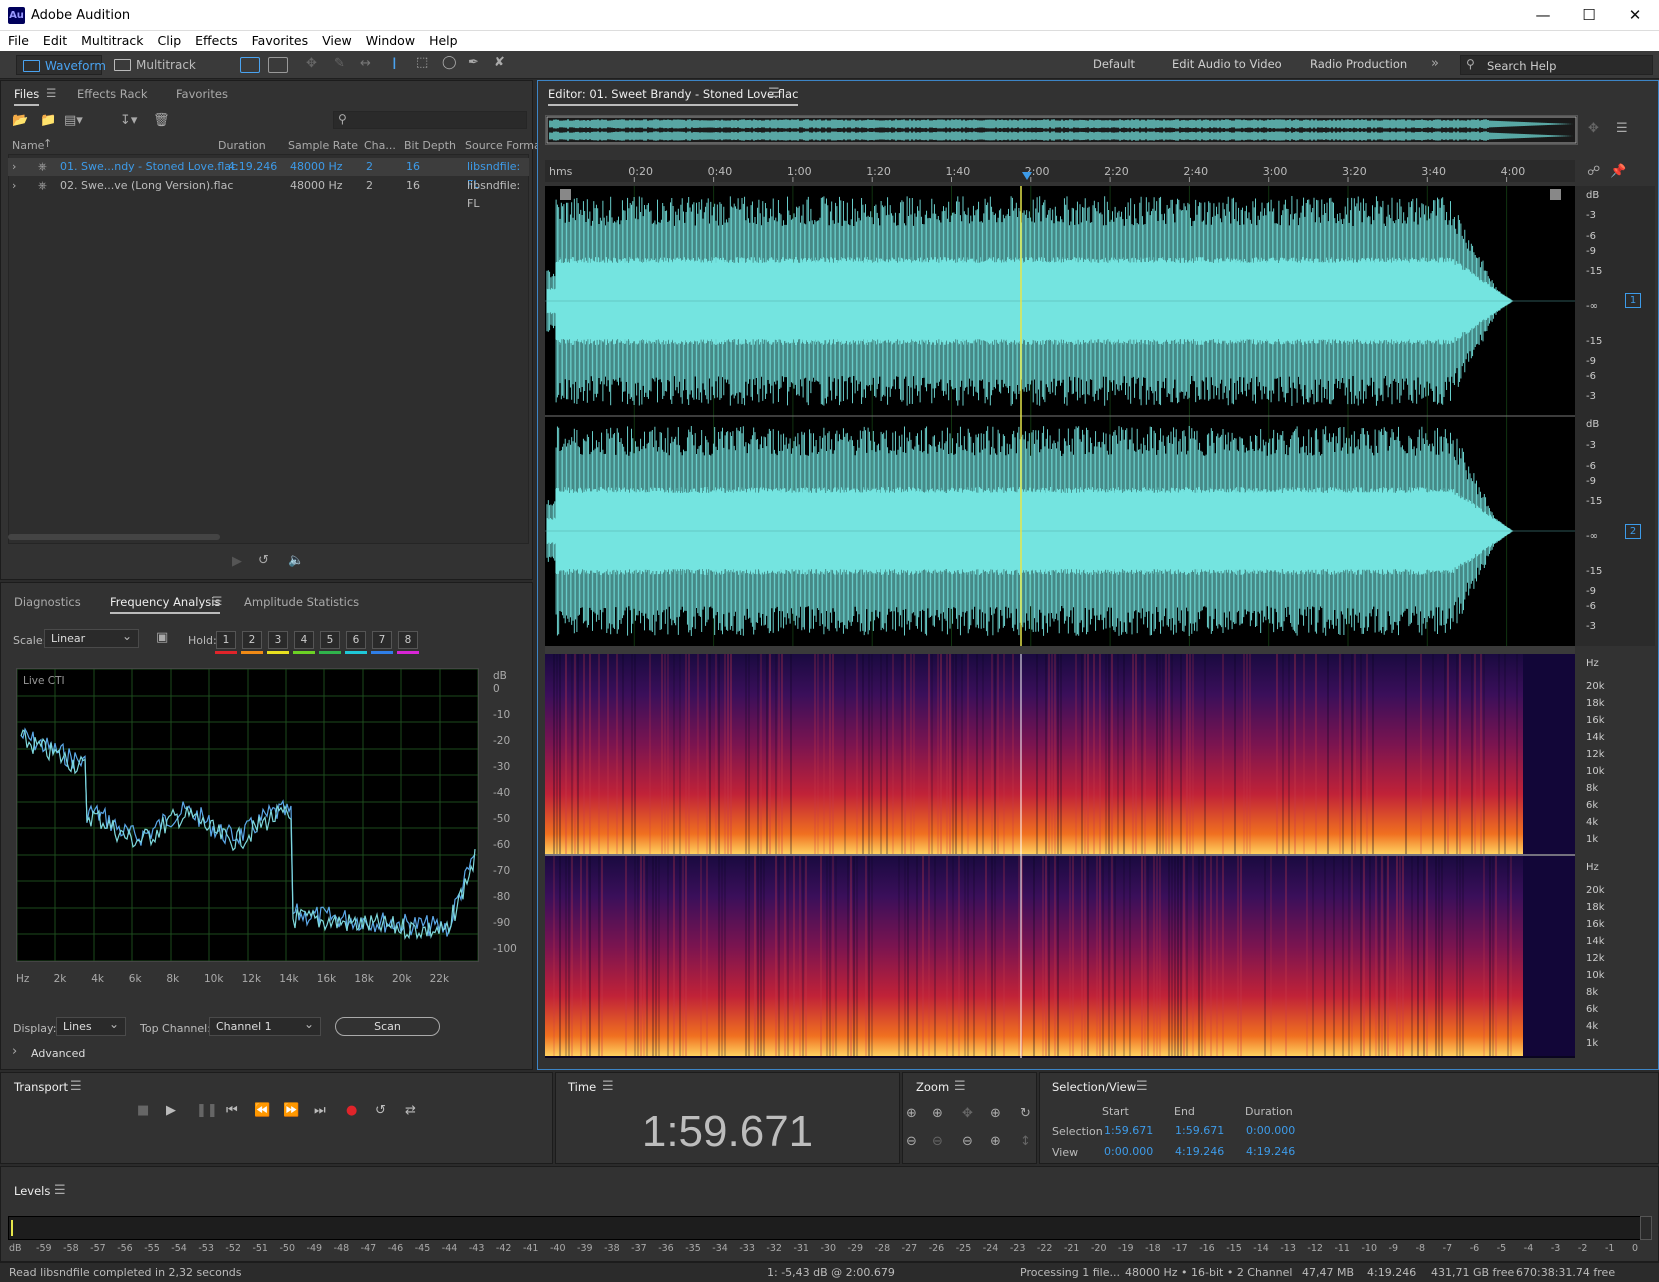  Describe the element at coordinates (995, 1113) in the screenshot. I see `zoom-in-at-start-icon: ⊕` at that location.